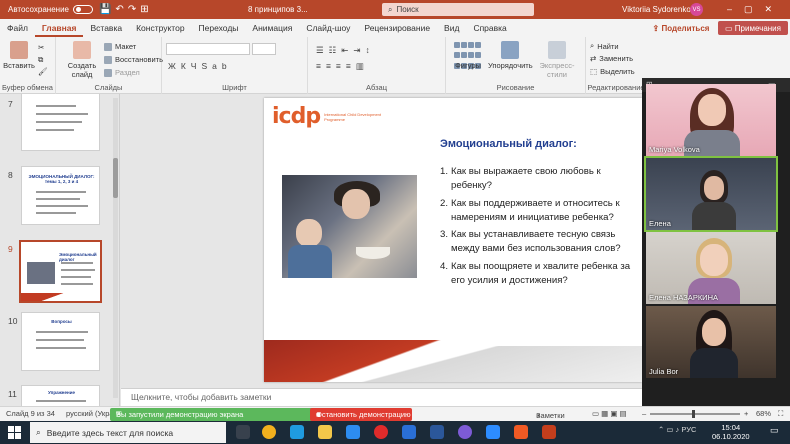 The height and width of the screenshot is (444, 790). What do you see at coordinates (82, 9) in the screenshot?
I see `autosave-toggle` at bounding box center [82, 9].